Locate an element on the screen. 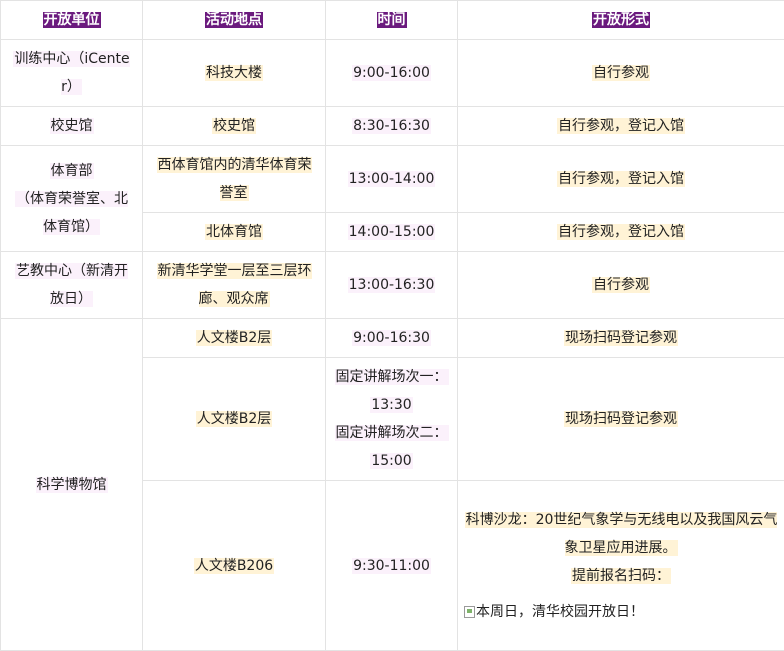  time-cell: 8:30-16:30 is located at coordinates (392, 126).